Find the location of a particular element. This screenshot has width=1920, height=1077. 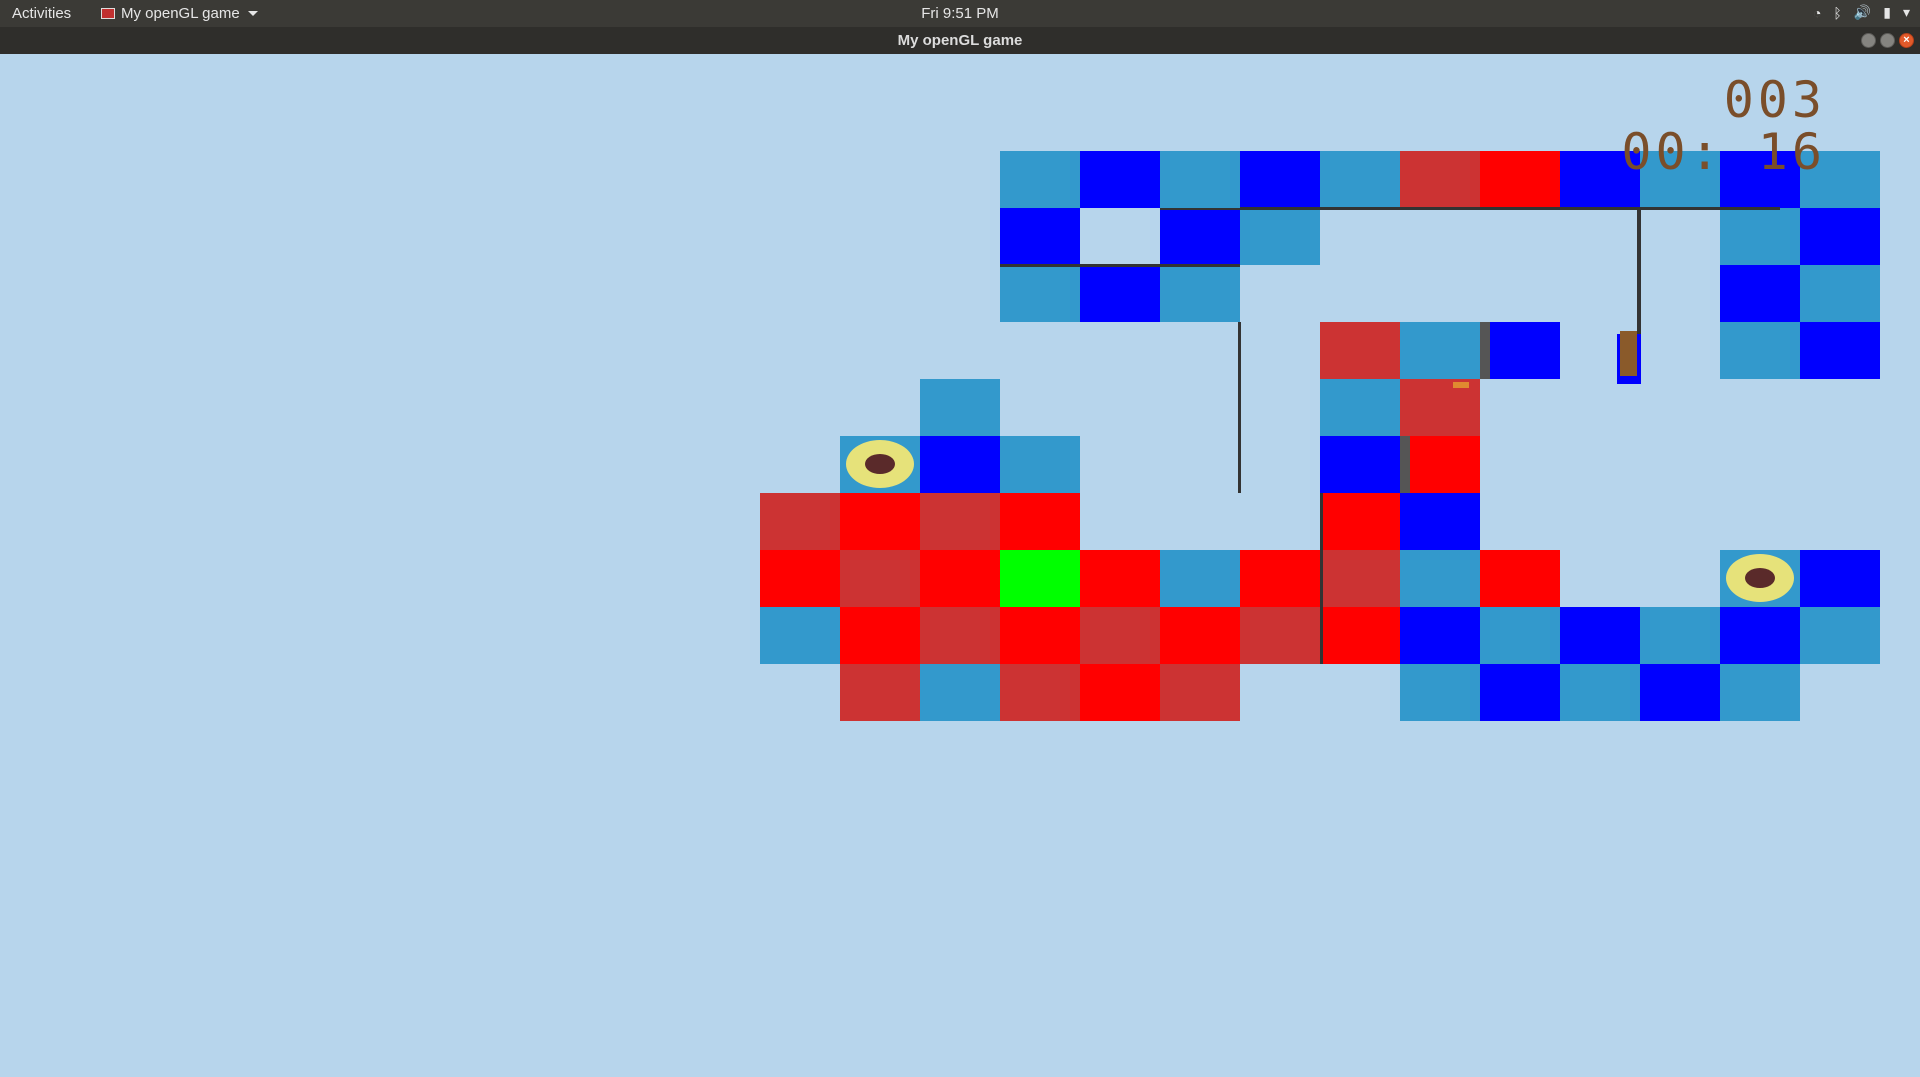

wifi-icon: ◔ is located at coordinates (1817, 13).